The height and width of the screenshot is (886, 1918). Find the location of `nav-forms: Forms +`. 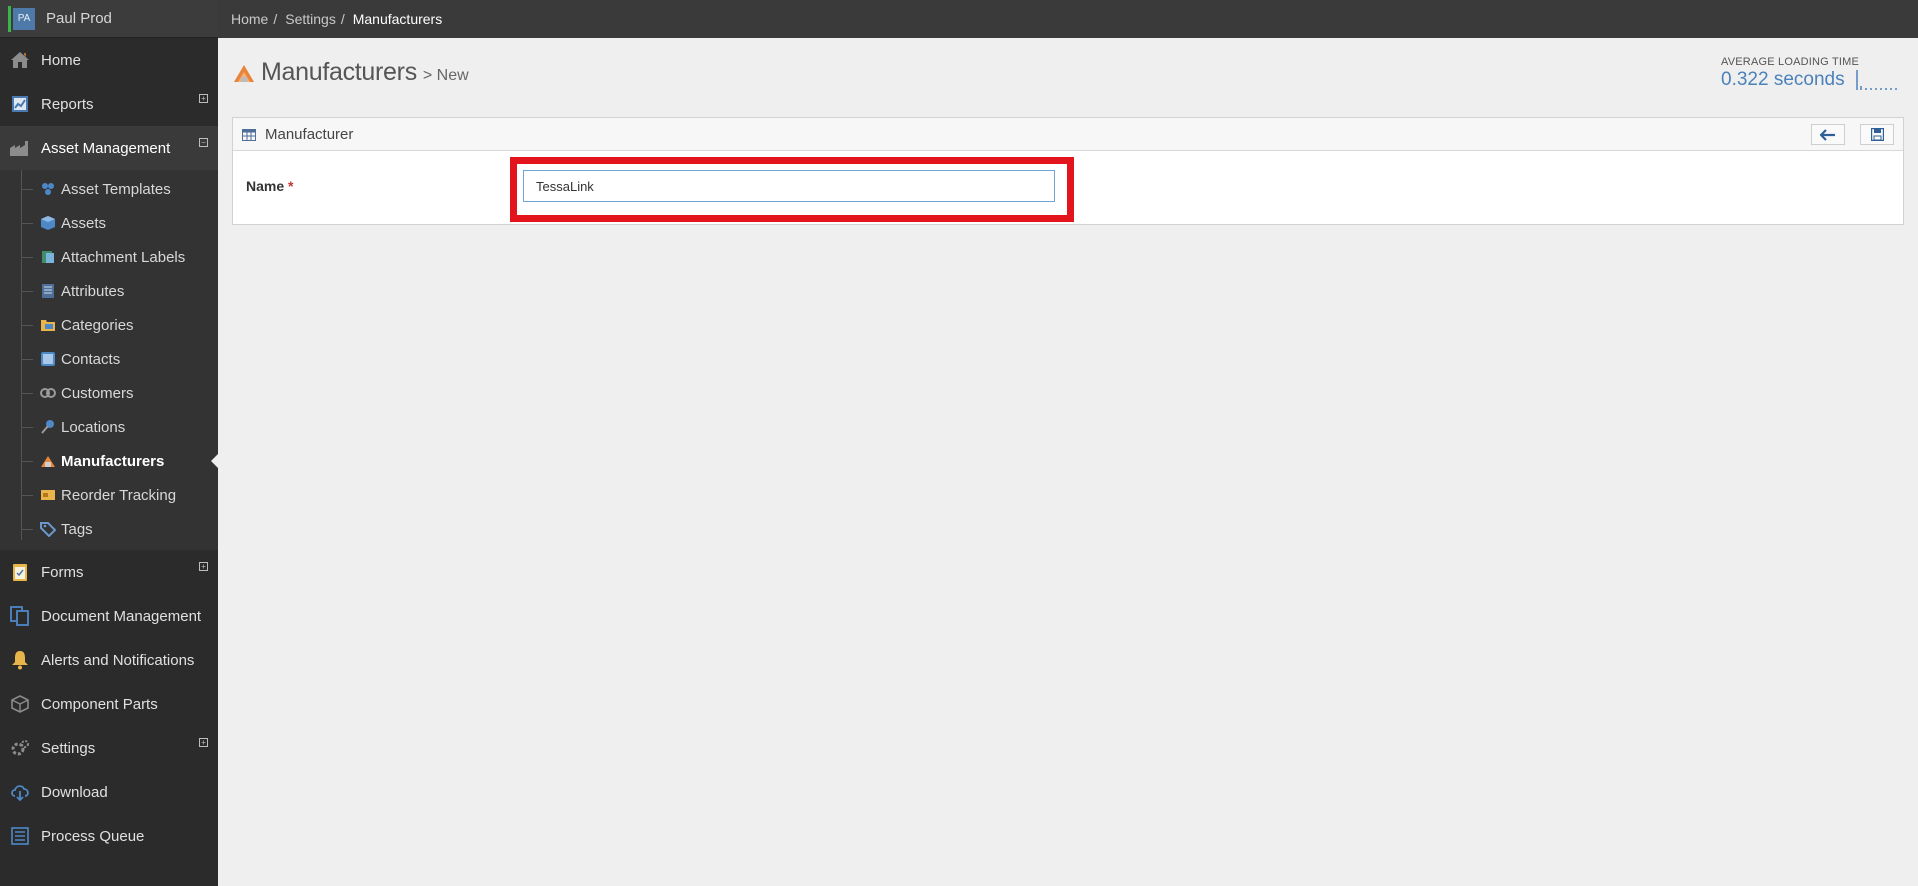

nav-forms: Forms + is located at coordinates (109, 572).